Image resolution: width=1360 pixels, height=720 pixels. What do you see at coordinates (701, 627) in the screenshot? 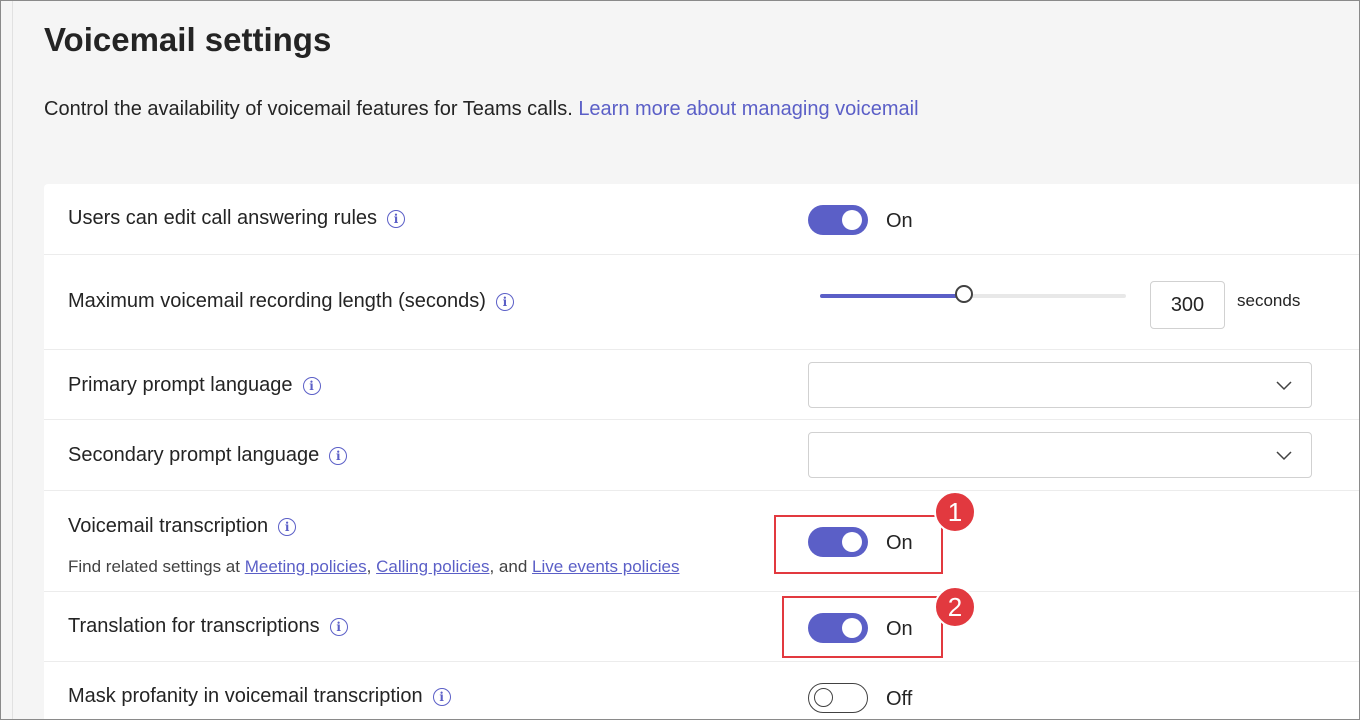
I see `setting-row-translation: Translation for transcriptions i On` at bounding box center [701, 627].